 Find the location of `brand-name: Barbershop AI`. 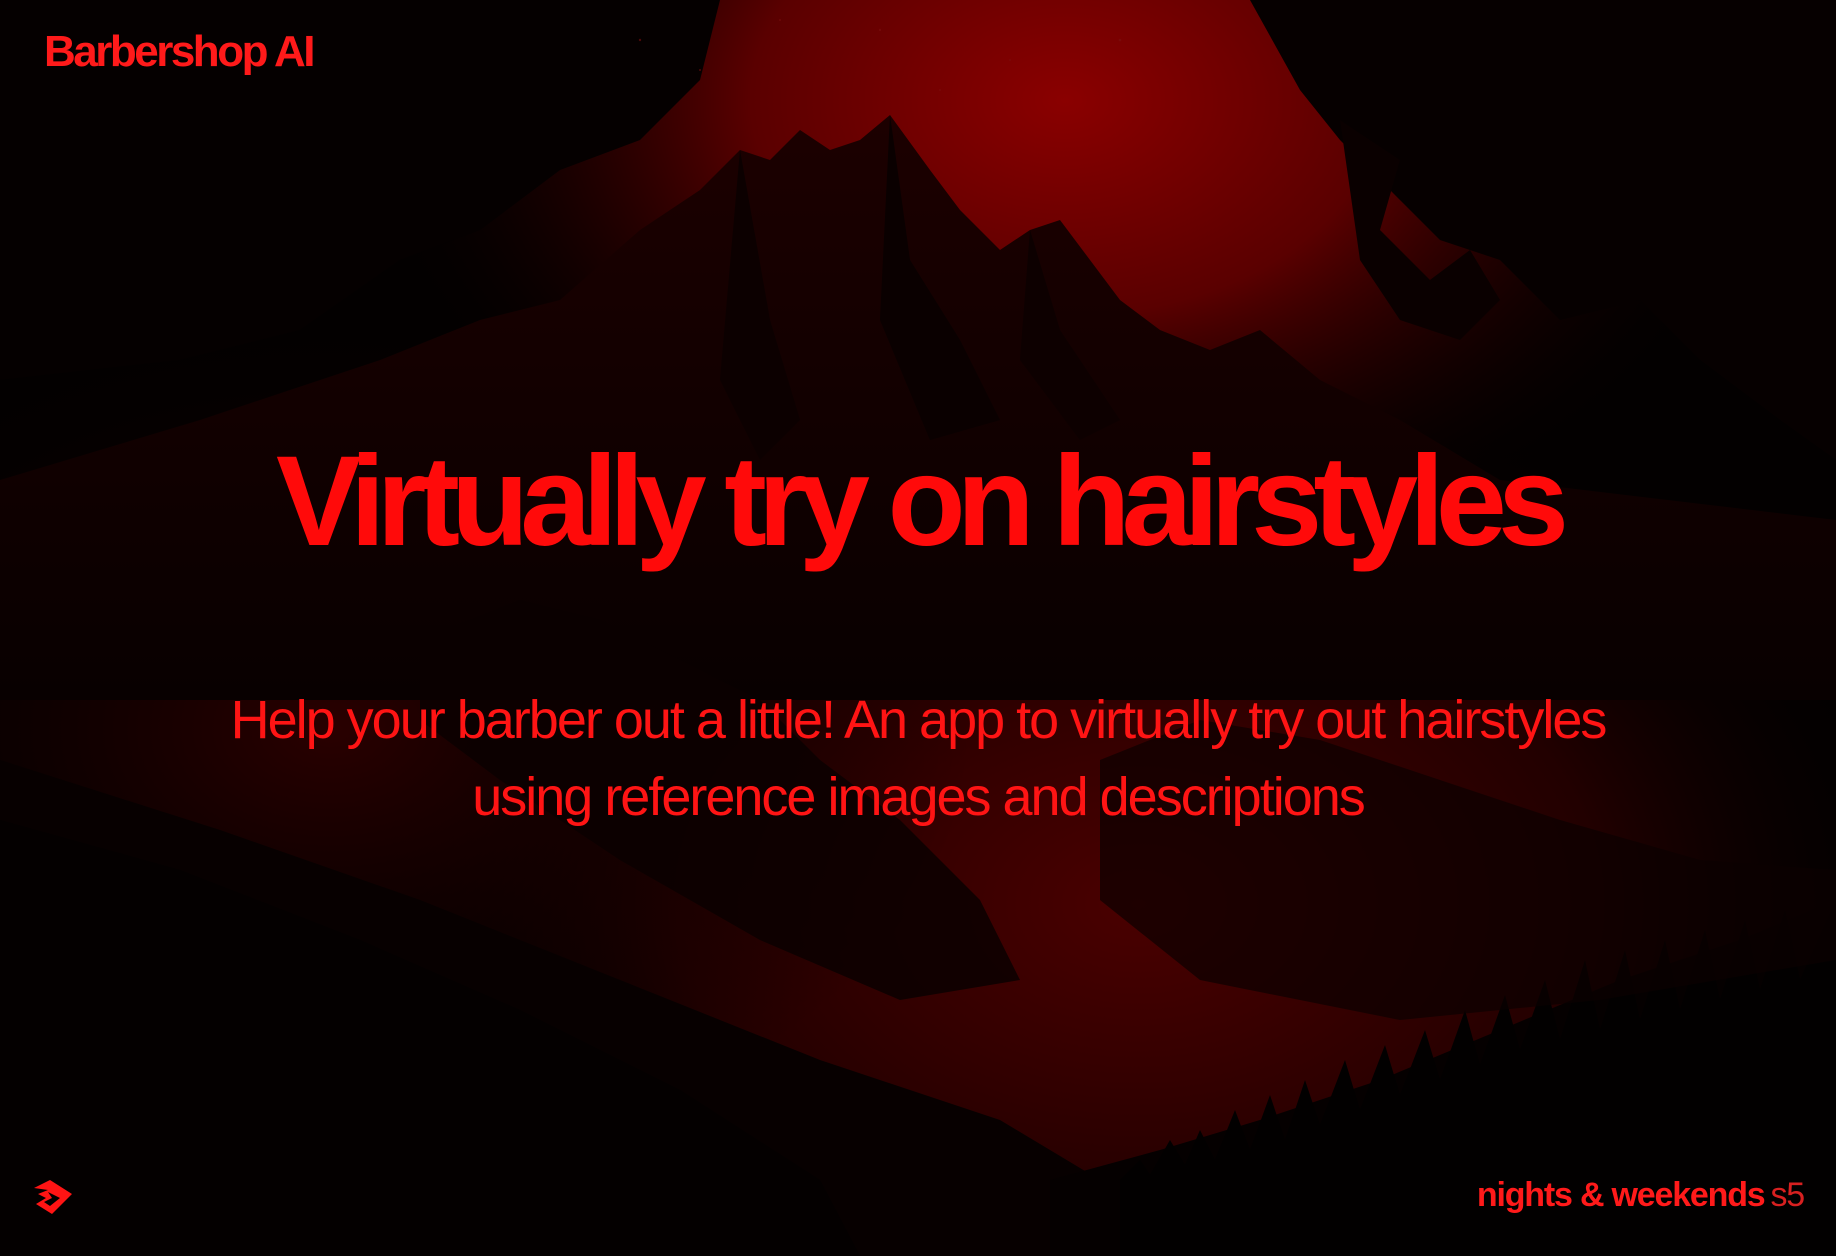

brand-name: Barbershop AI is located at coordinates (180, 51).